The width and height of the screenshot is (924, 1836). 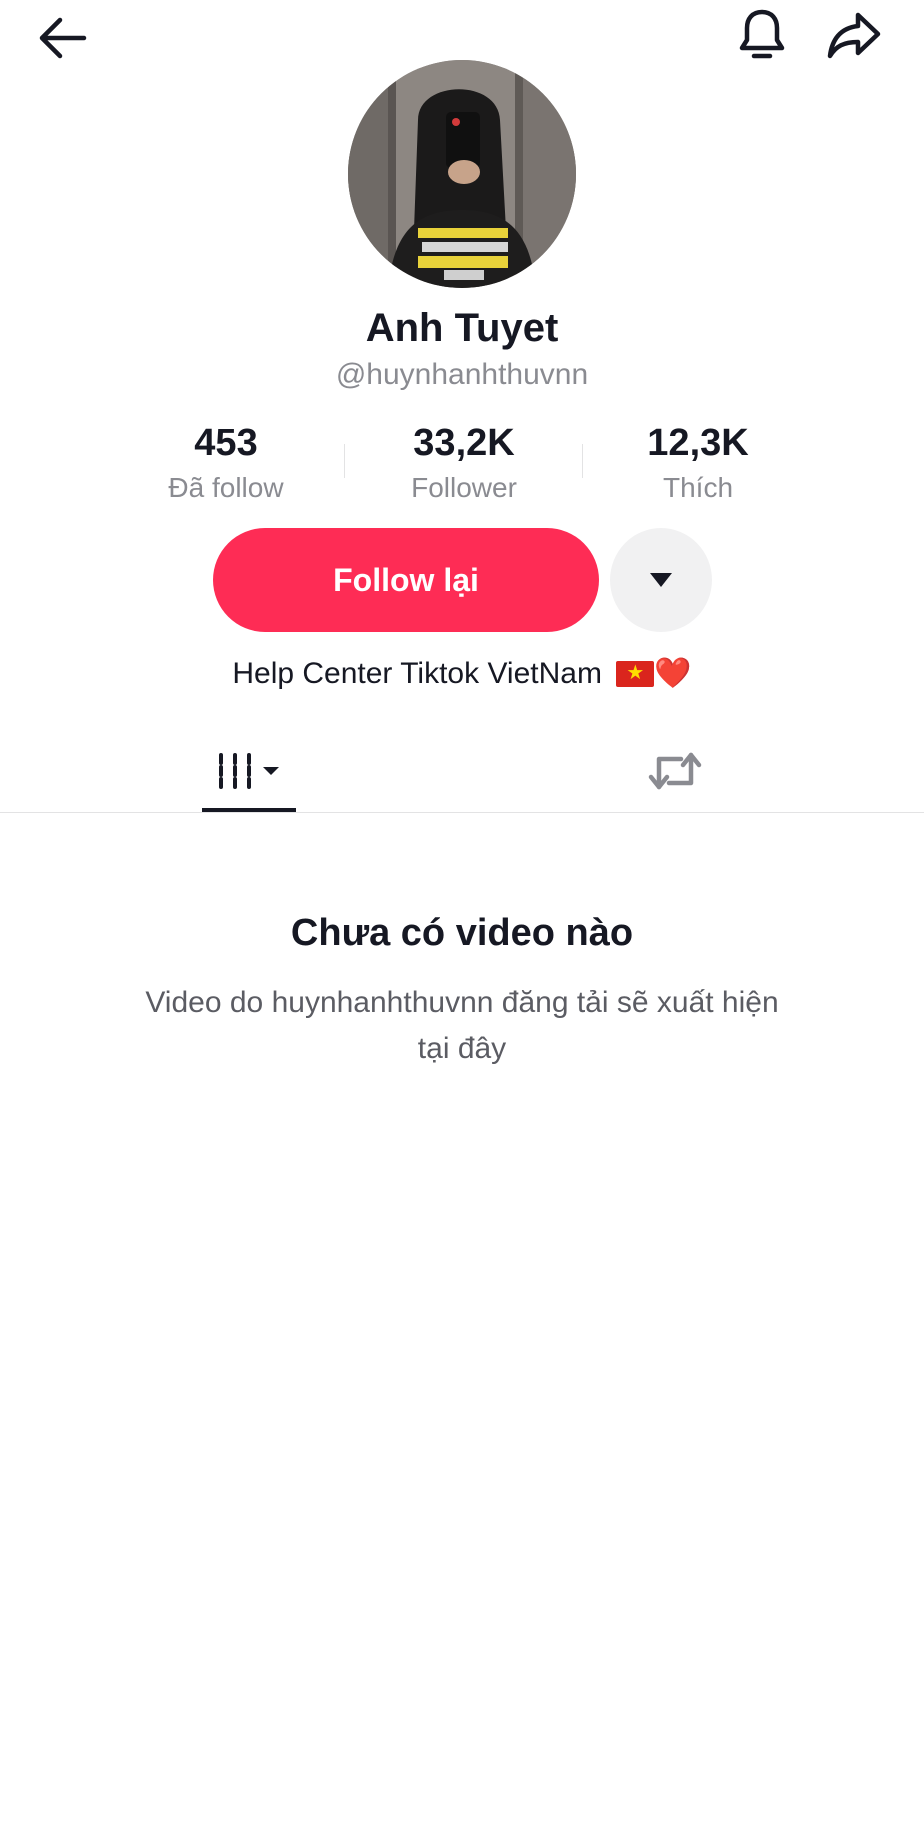 I want to click on likes-label: Thích, so click(x=698, y=487).